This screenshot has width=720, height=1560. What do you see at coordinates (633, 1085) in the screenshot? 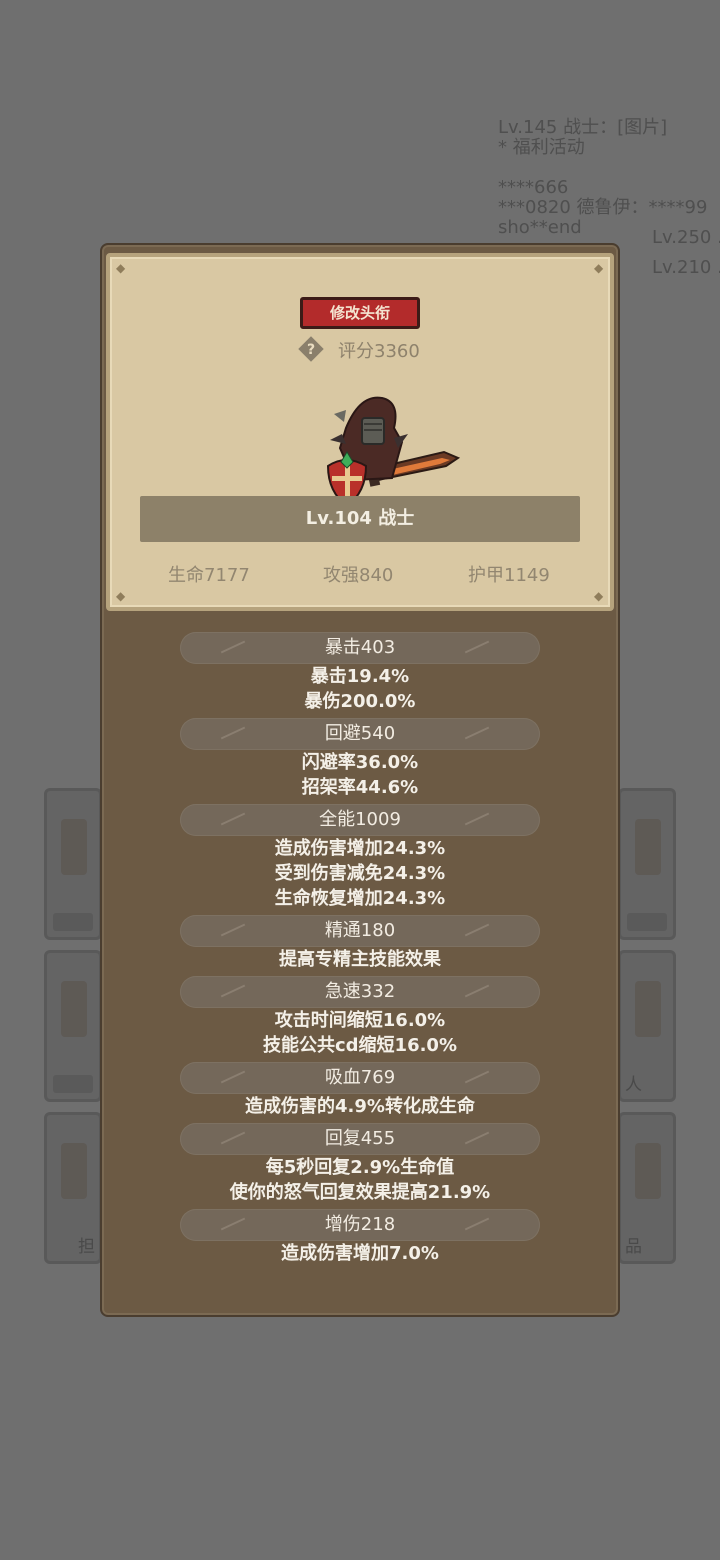
I see `tile-label: 人` at bounding box center [633, 1085].